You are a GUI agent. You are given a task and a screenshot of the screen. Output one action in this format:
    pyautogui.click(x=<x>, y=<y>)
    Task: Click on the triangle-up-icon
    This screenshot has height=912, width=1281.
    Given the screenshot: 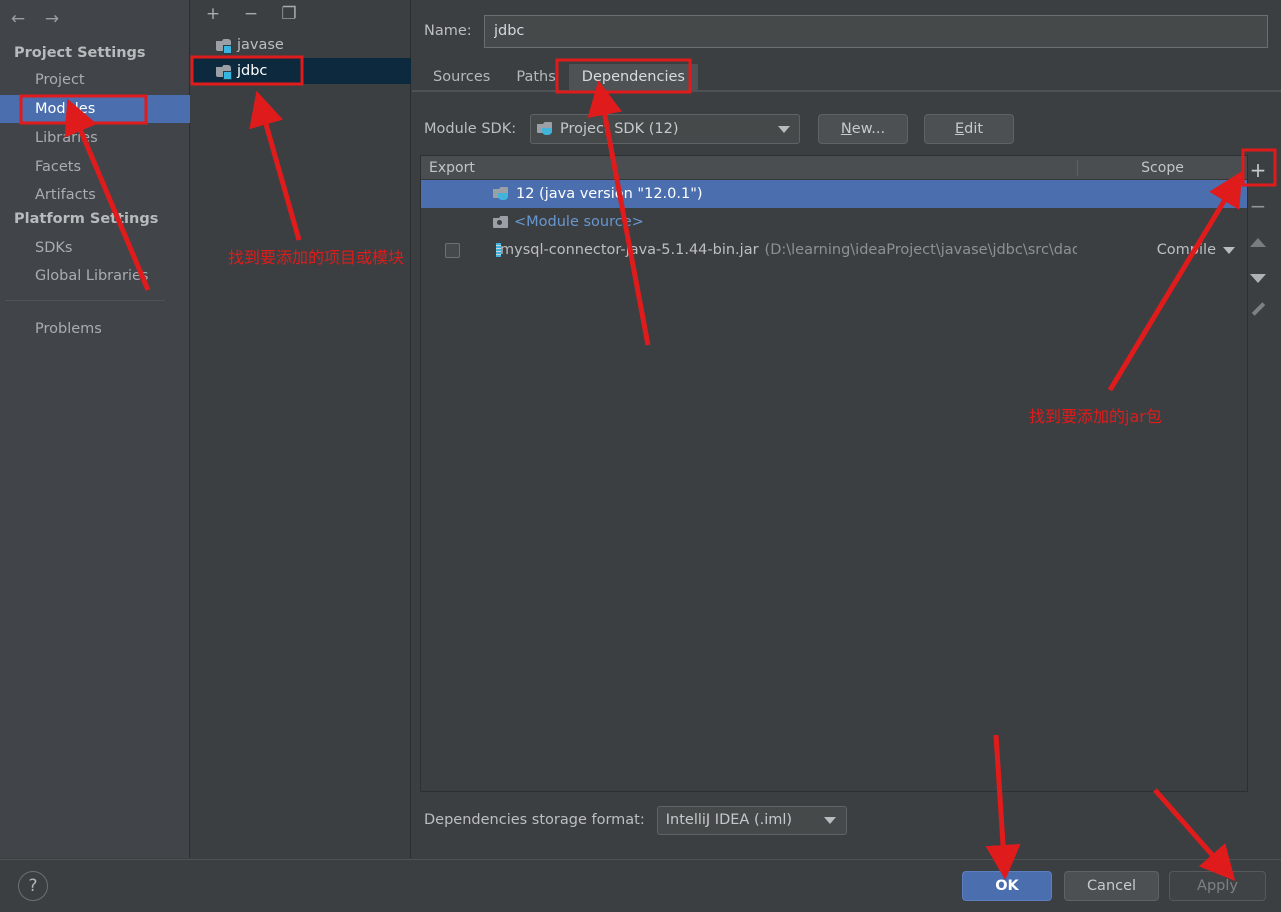 What is the action you would take?
    pyautogui.click(x=1258, y=242)
    